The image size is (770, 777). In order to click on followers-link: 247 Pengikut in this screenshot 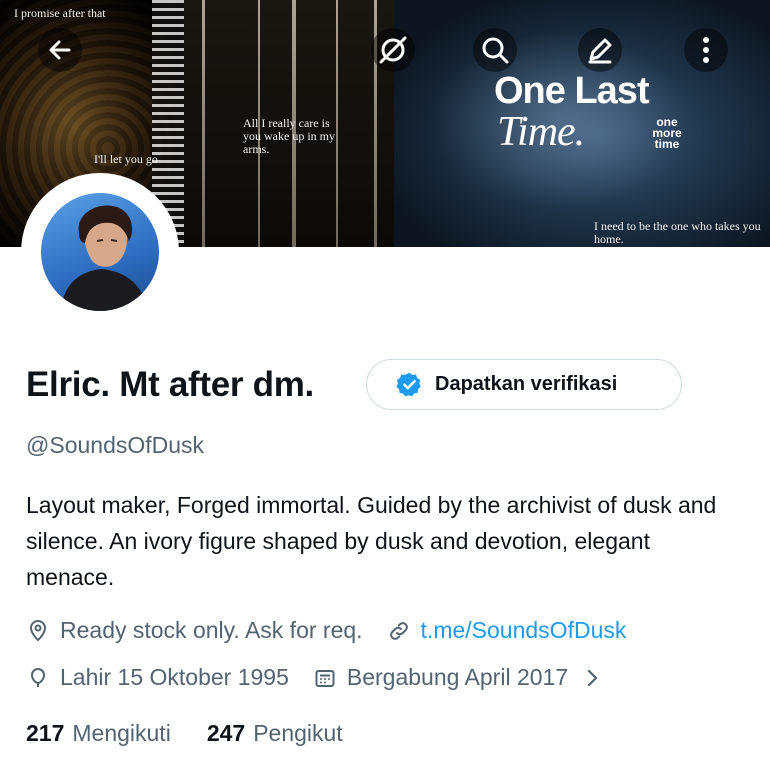, I will do `click(275, 733)`.